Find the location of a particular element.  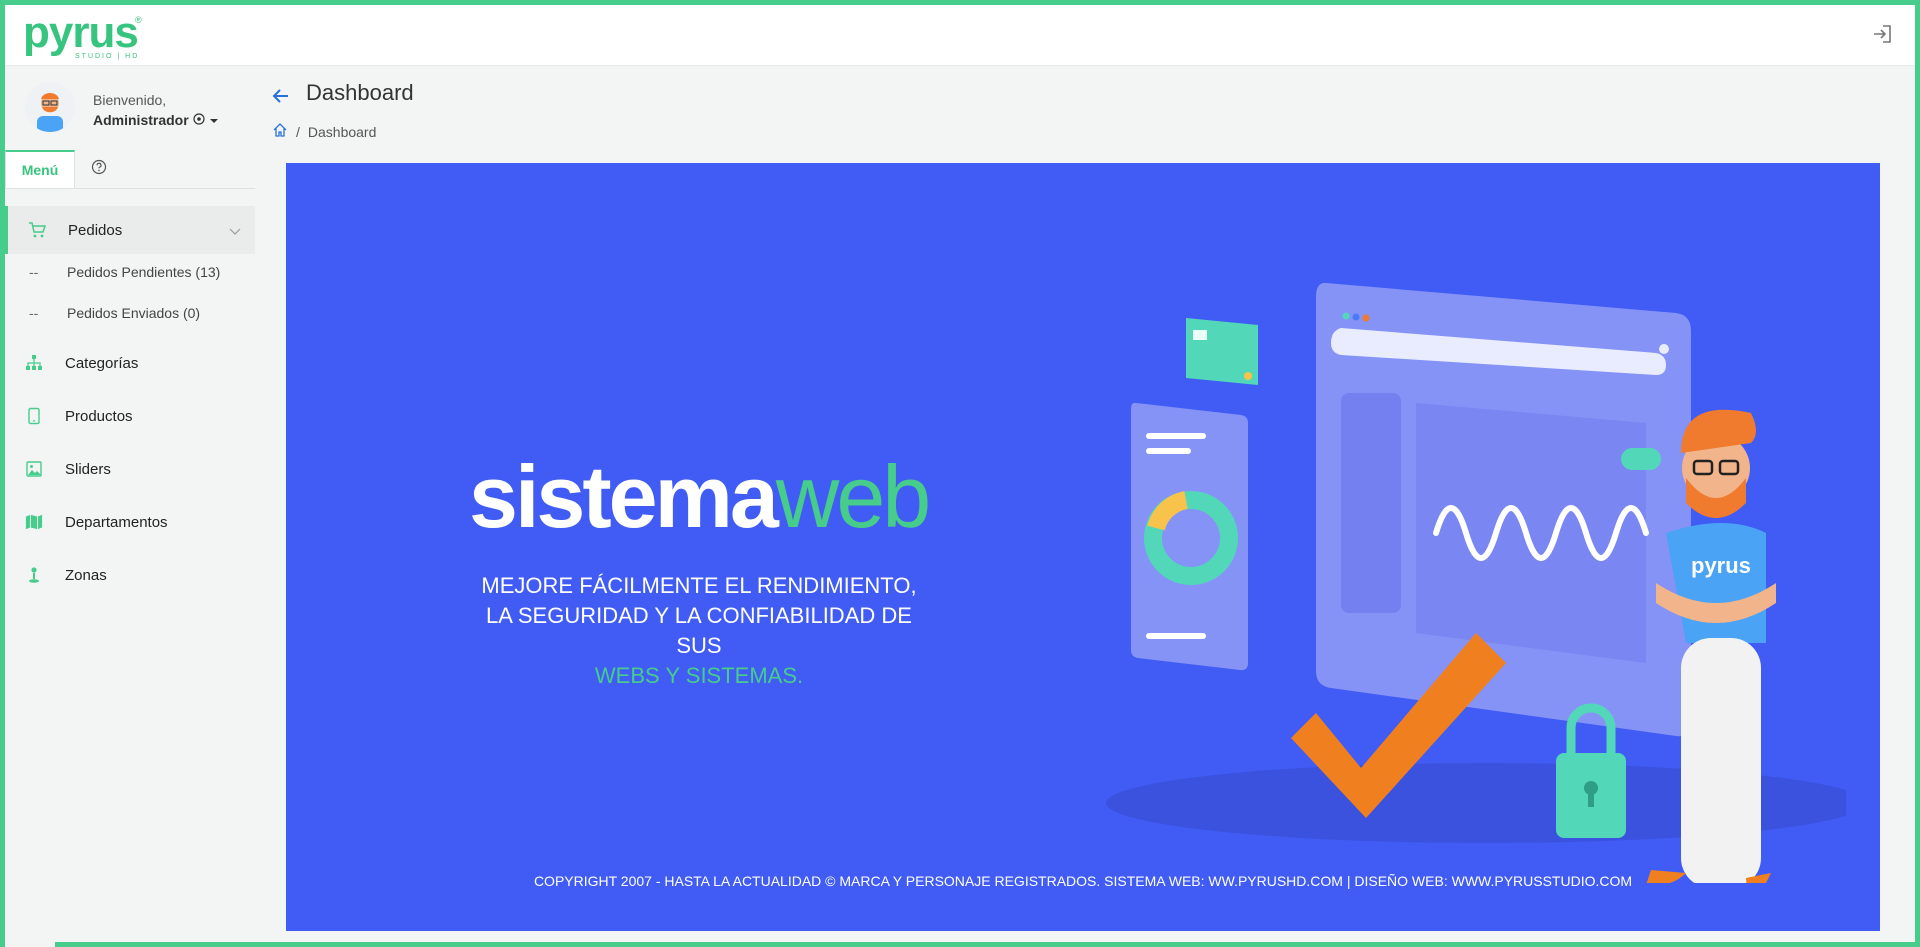

image-icon is located at coordinates (34, 469).